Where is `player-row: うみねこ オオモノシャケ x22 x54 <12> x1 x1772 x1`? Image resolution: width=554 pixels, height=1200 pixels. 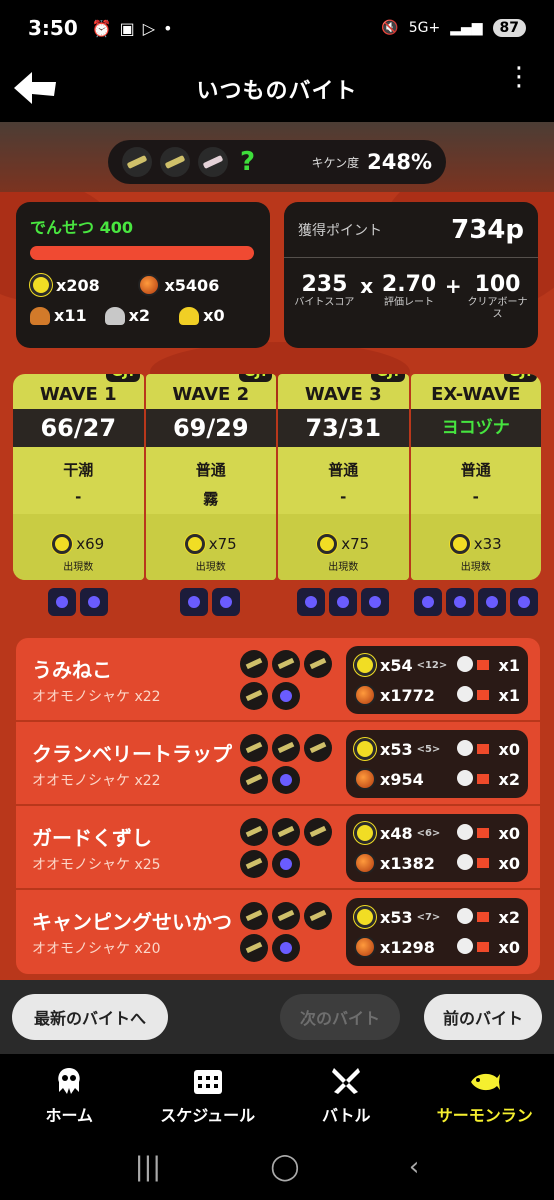
player-row: うみねこ オオモノシャケ x22 x54 <12> x1 x1772 x1 is located at coordinates (278, 680).